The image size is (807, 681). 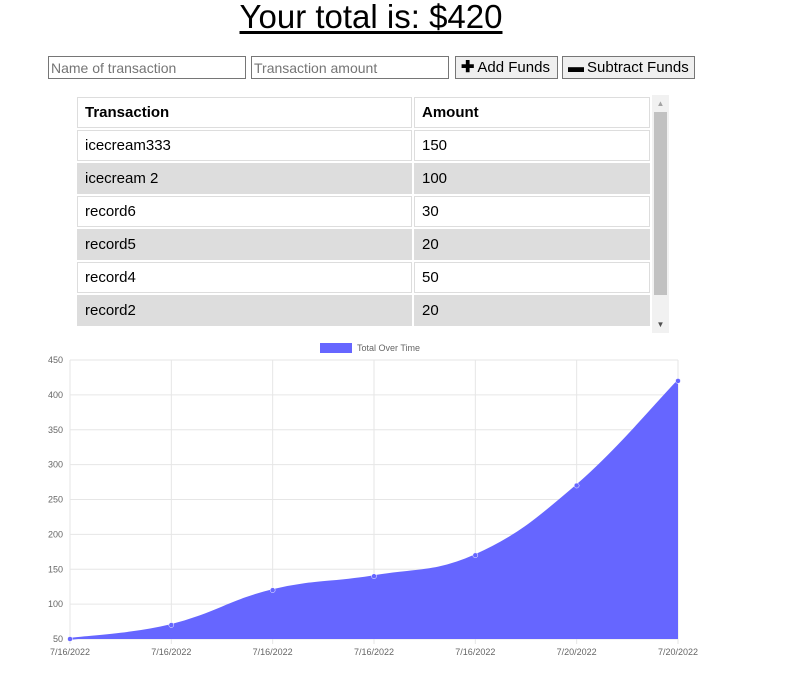 I want to click on y-axis-ticks: 50 100 150 200 250 300 350 400 450, so click(x=55, y=499).